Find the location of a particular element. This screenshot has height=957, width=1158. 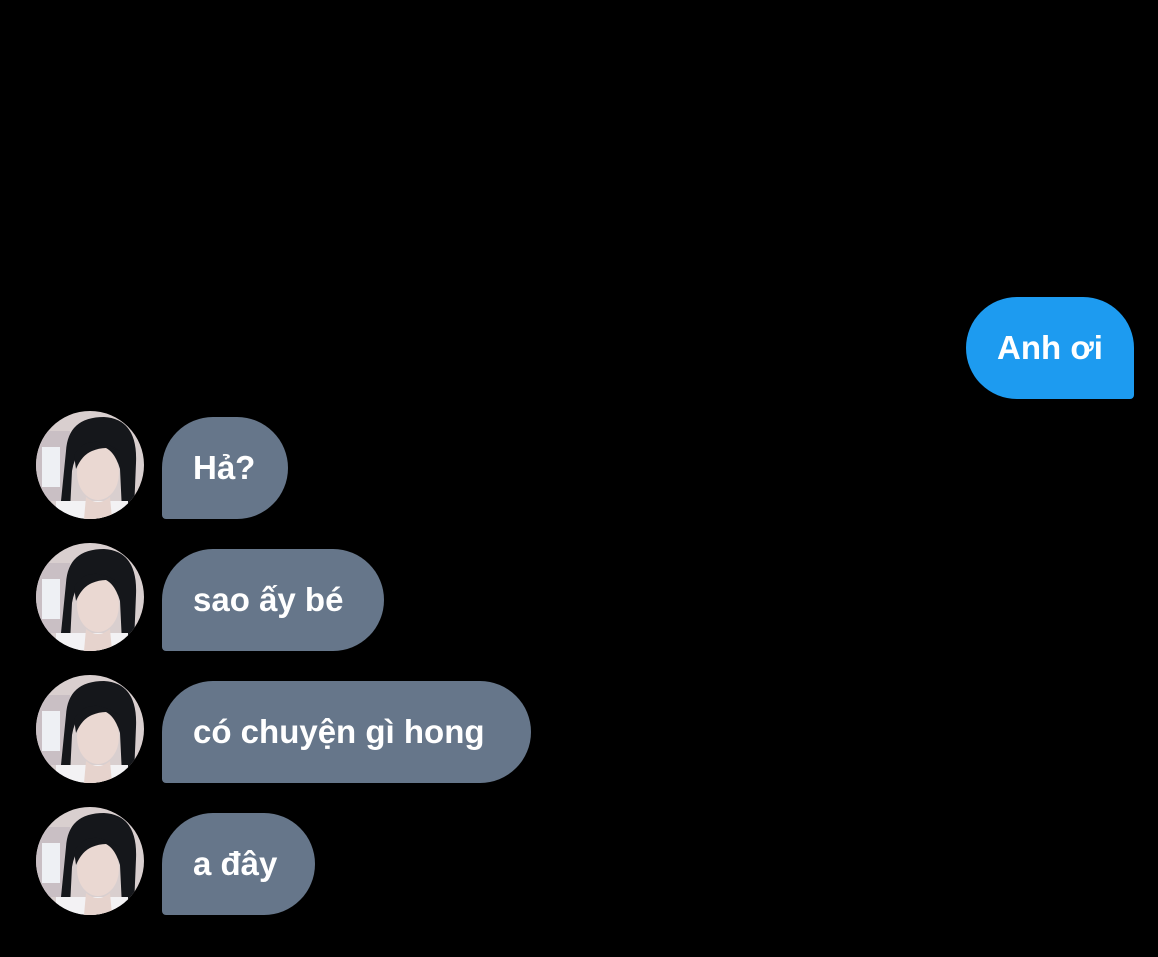

message-text: Hả? is located at coordinates (224, 467).